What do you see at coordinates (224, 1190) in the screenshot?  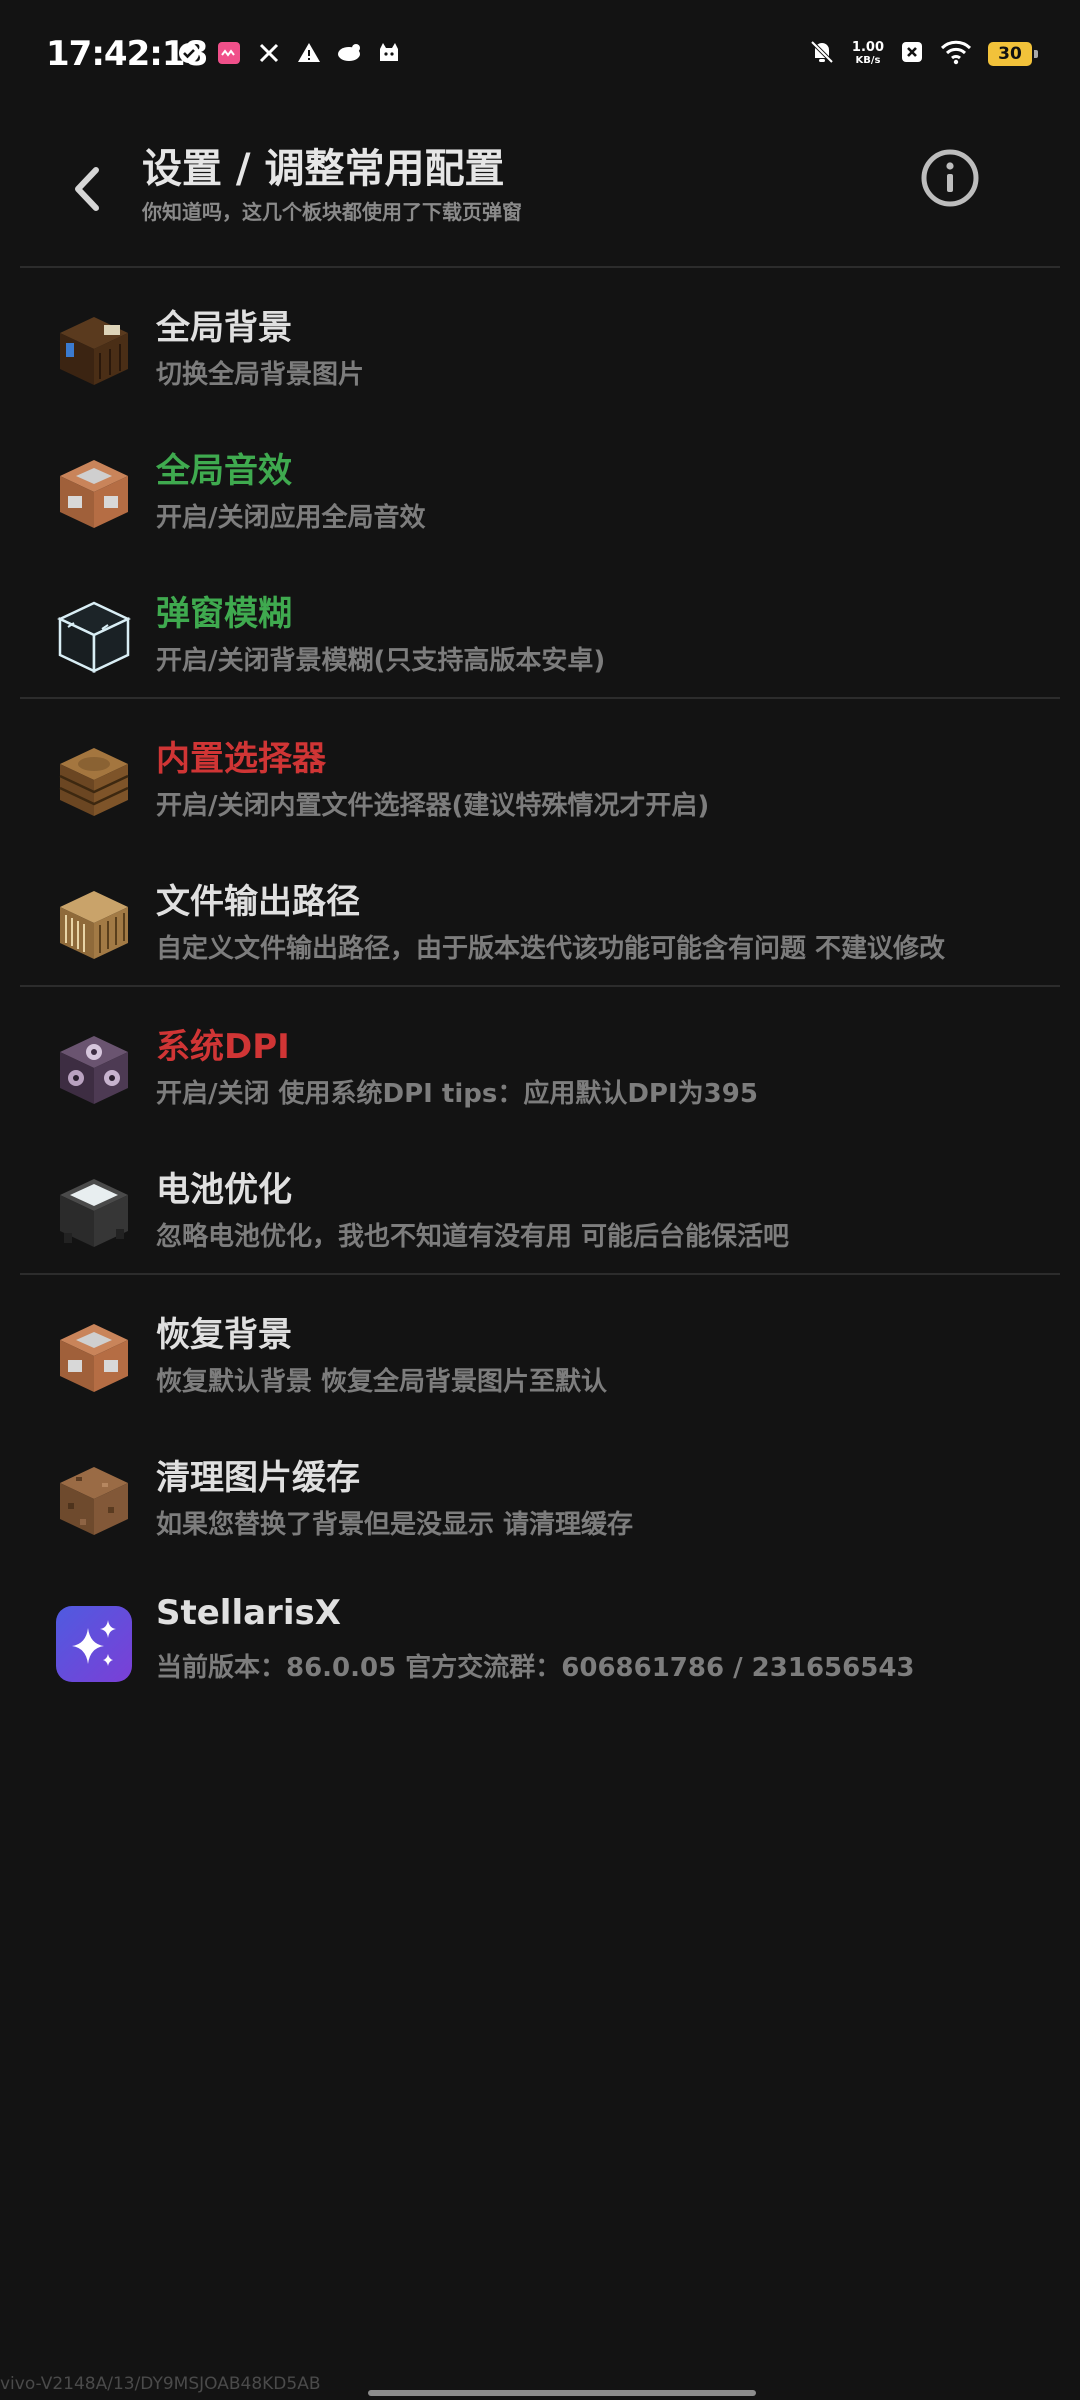 I see `item-title: 电池优化` at bounding box center [224, 1190].